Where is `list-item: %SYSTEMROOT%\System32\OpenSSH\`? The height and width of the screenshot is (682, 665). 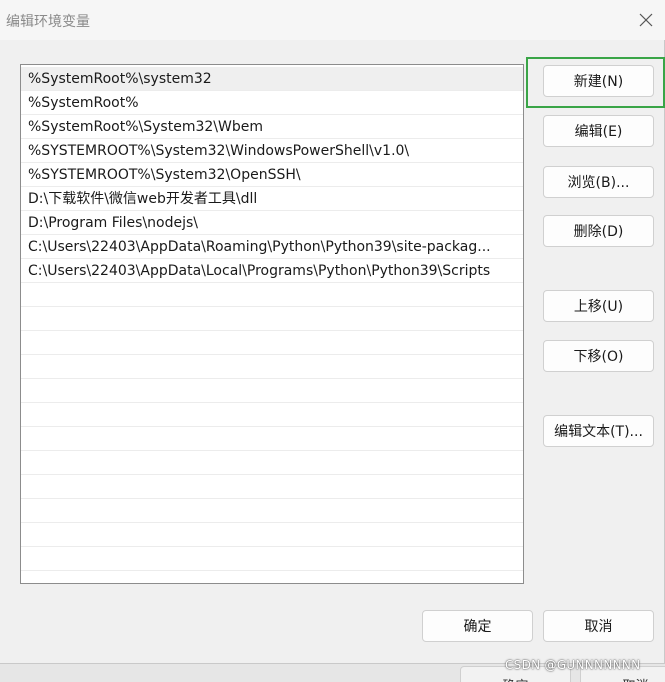 list-item: %SYSTEMROOT%\System32\OpenSSH\ is located at coordinates (272, 175).